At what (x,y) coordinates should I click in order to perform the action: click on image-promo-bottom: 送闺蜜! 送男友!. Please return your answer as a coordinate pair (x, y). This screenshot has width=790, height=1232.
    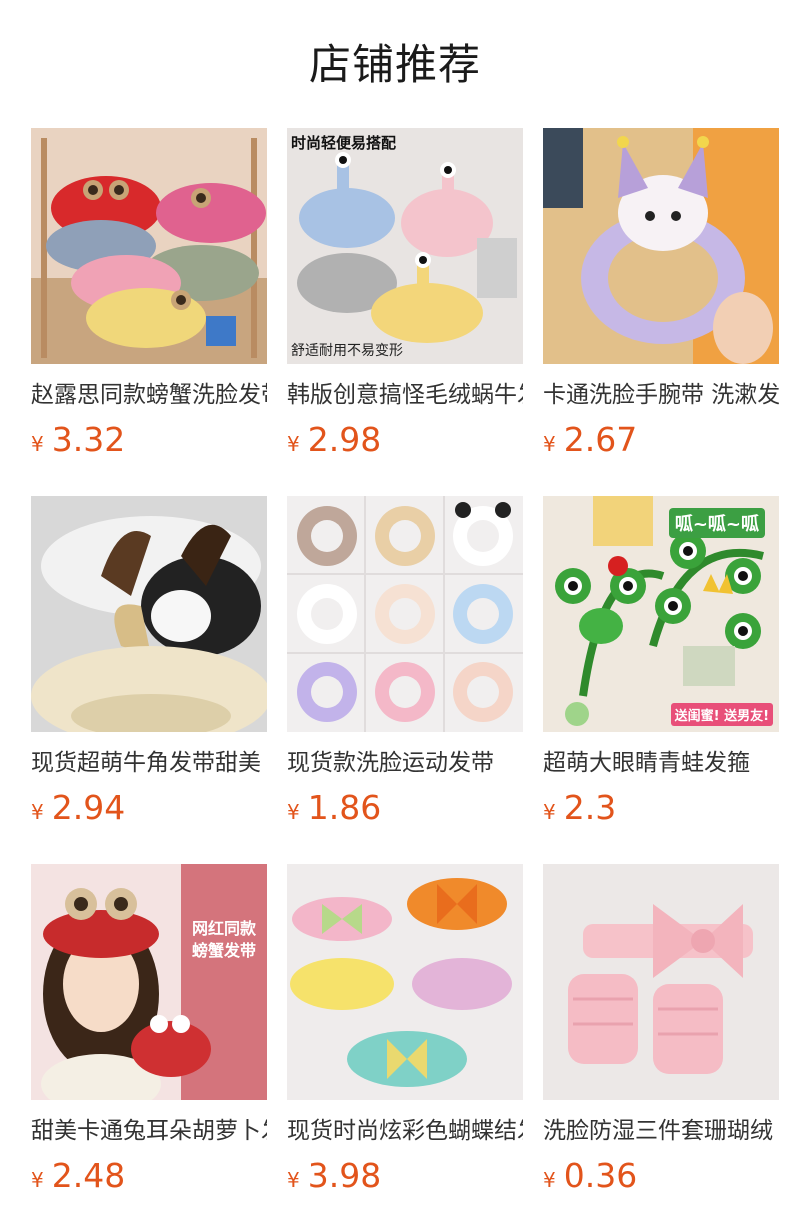
    Looking at the image, I should click on (721, 714).